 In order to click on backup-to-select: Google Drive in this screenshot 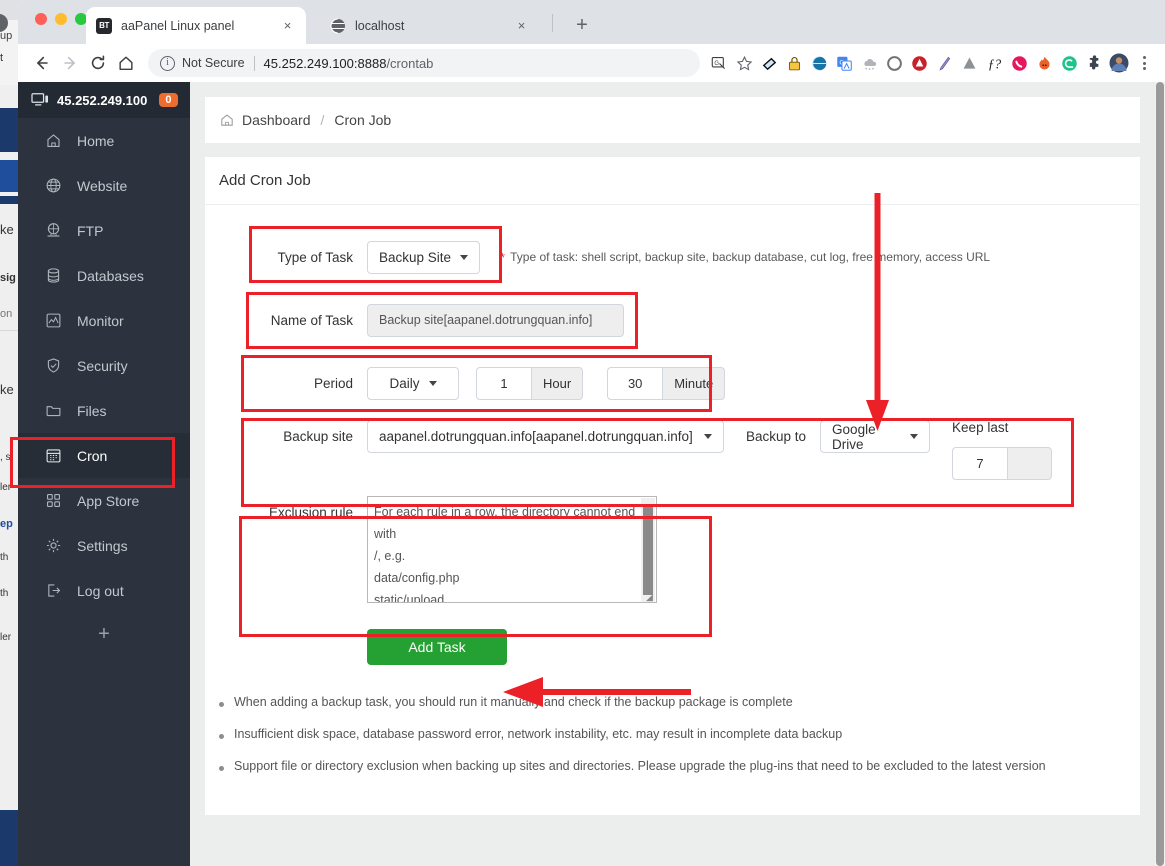, I will do `click(875, 436)`.